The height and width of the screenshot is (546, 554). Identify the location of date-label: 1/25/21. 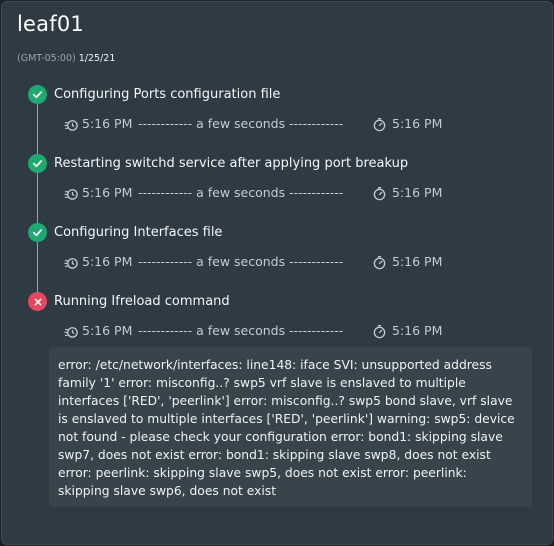
(97, 58).